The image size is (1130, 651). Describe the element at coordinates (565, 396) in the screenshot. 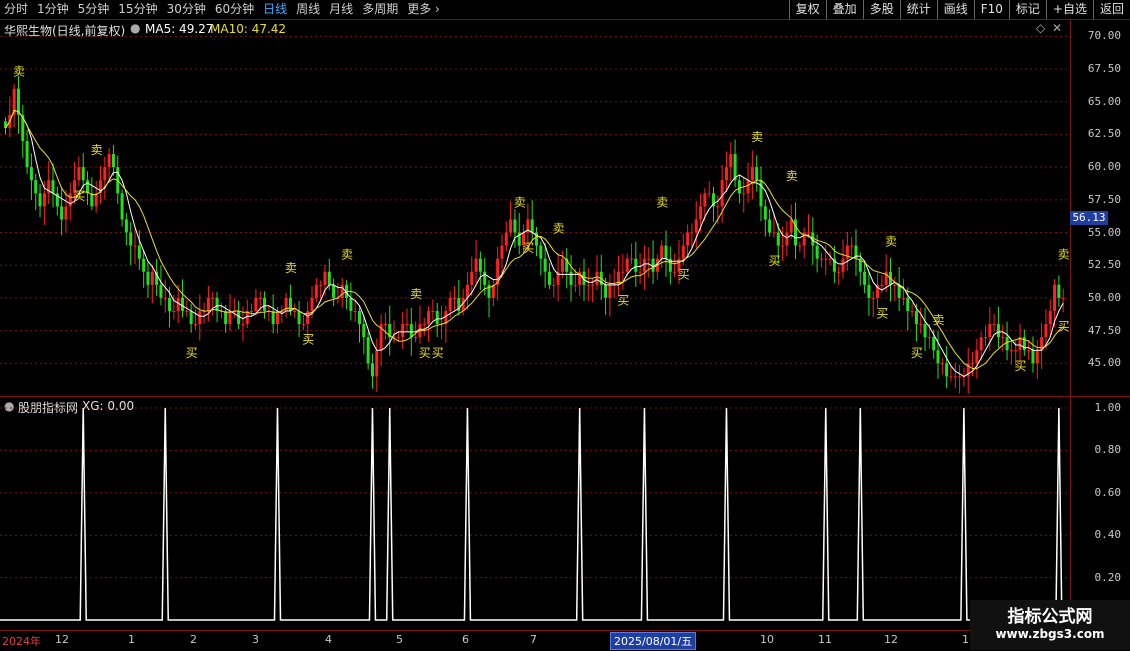

I see `panel-divider` at that location.